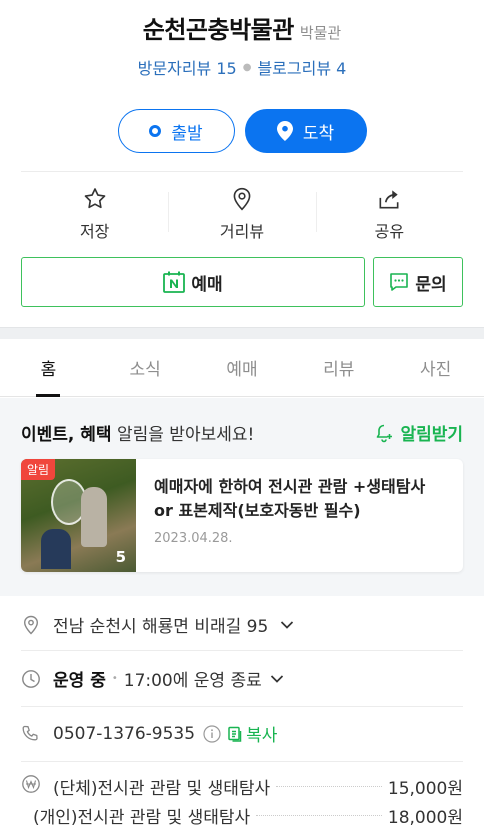  Describe the element at coordinates (124, 733) in the screenshot. I see `phone-number: 0507-1376-9535` at that location.